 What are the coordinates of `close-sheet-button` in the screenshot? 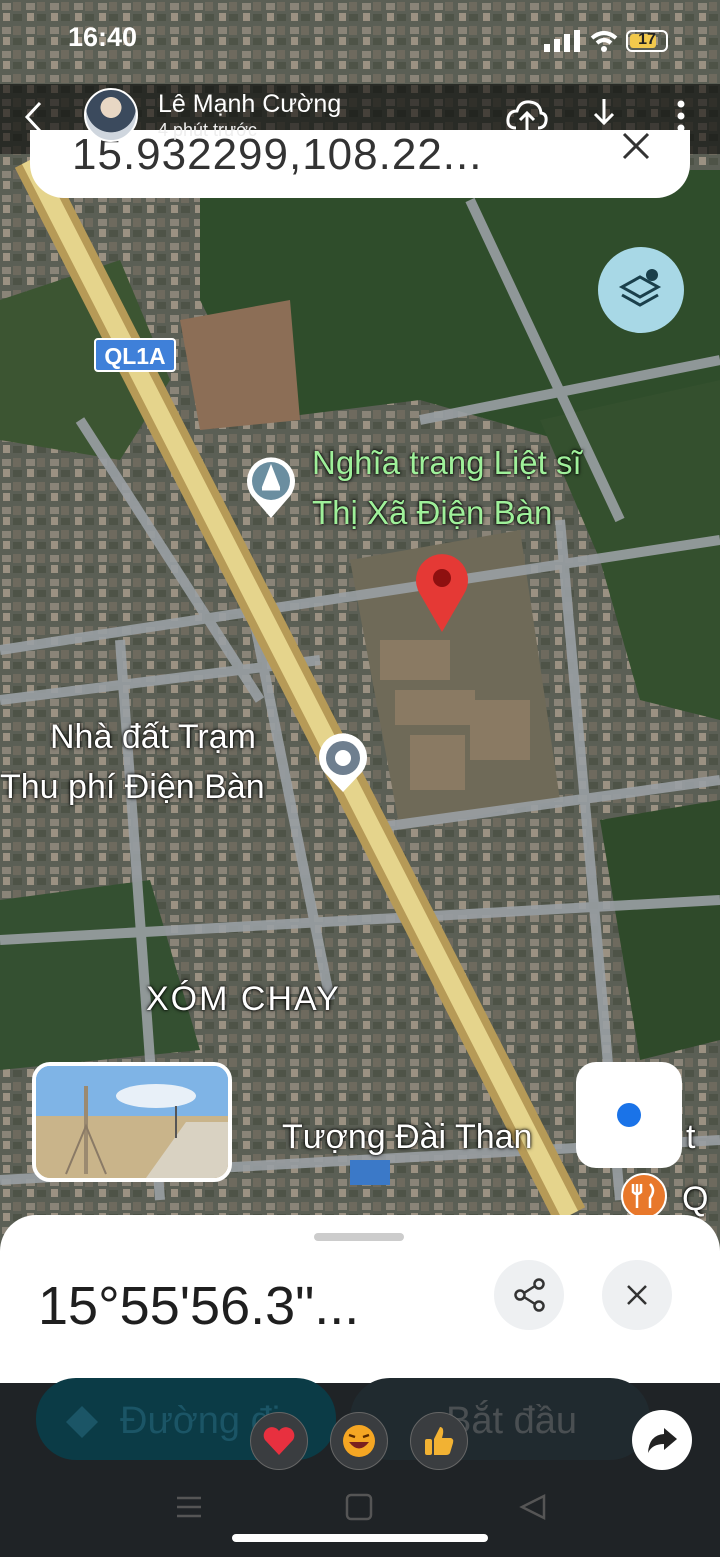 It's located at (637, 1295).